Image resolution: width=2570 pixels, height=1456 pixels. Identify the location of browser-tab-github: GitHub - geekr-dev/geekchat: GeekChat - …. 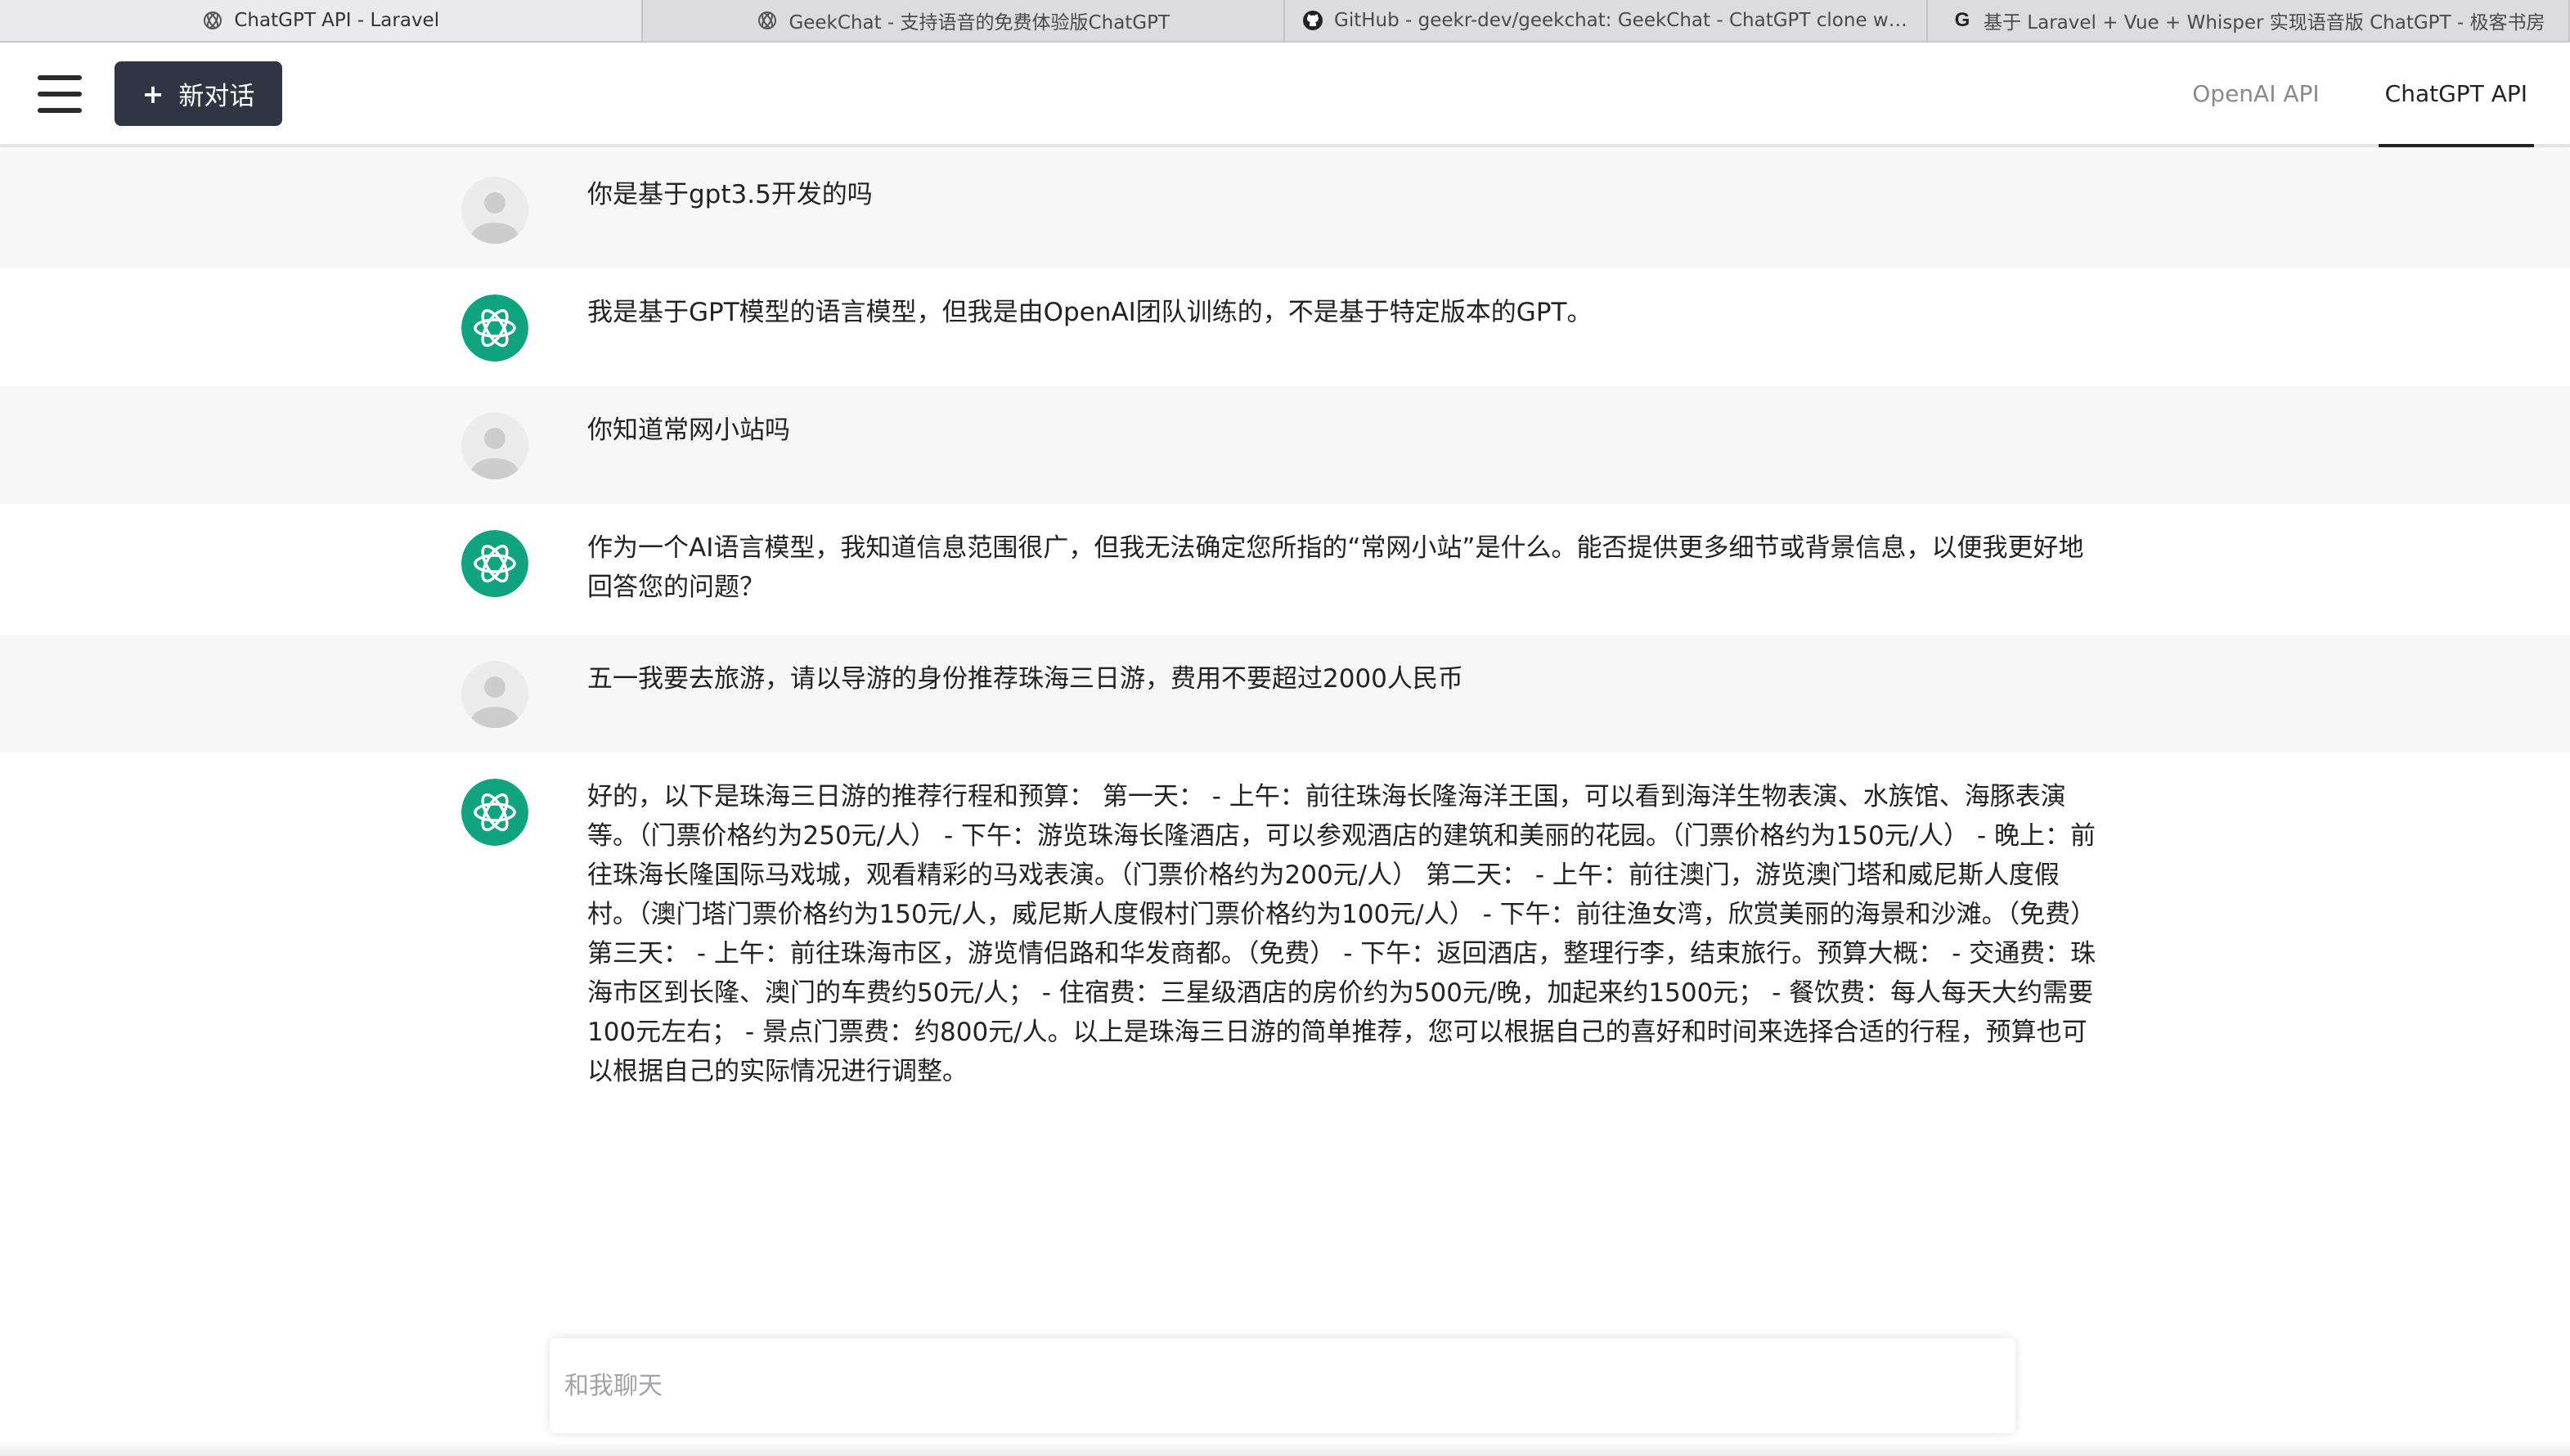
(1607, 21).